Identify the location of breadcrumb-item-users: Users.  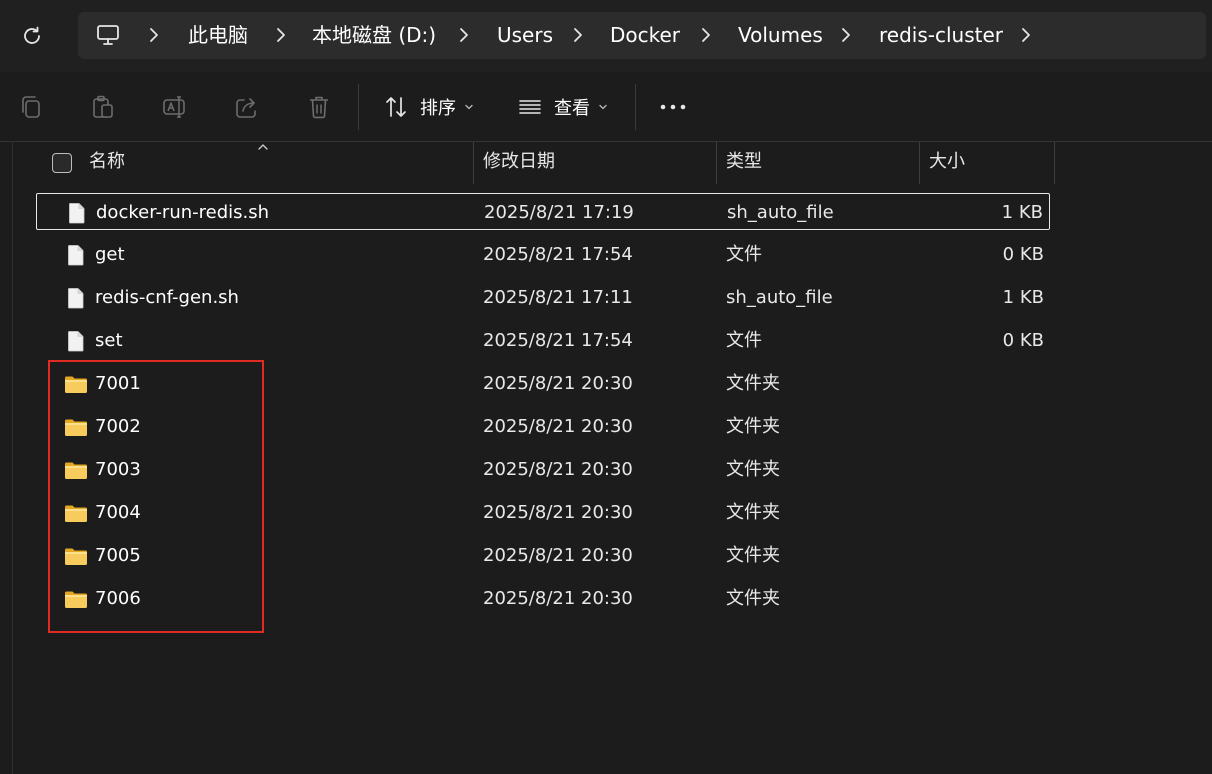
(525, 35).